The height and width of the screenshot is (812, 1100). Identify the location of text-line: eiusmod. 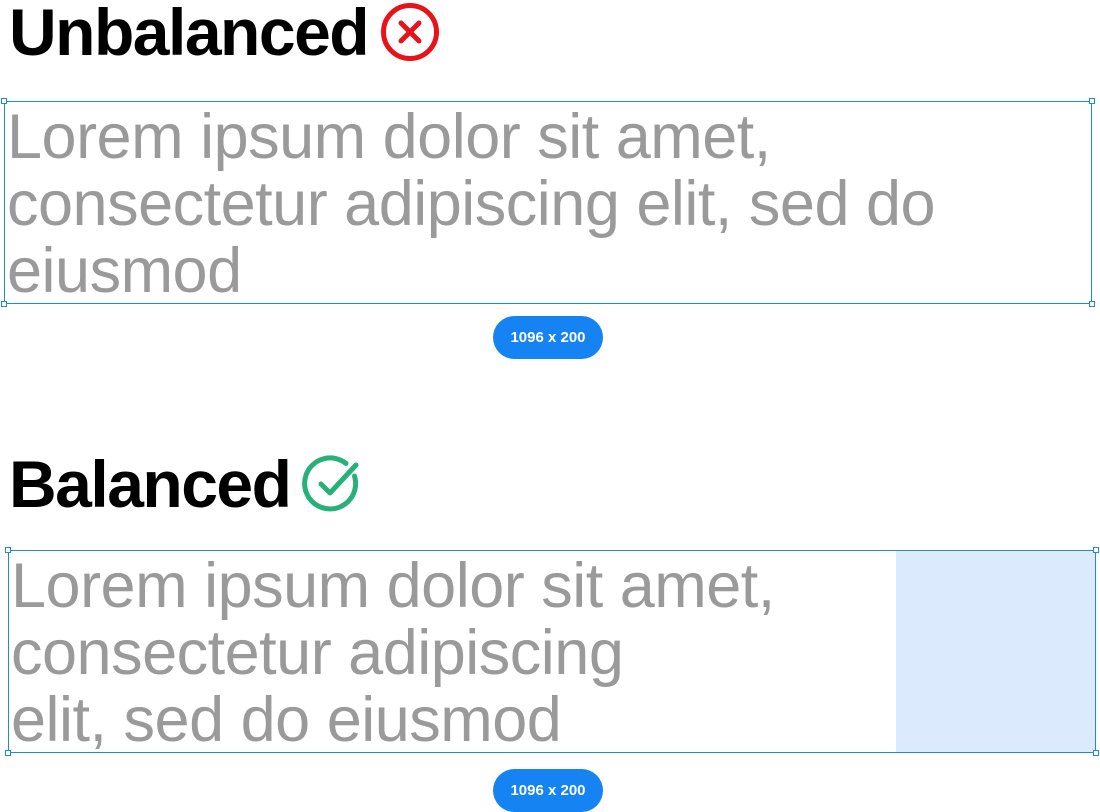
(124, 271).